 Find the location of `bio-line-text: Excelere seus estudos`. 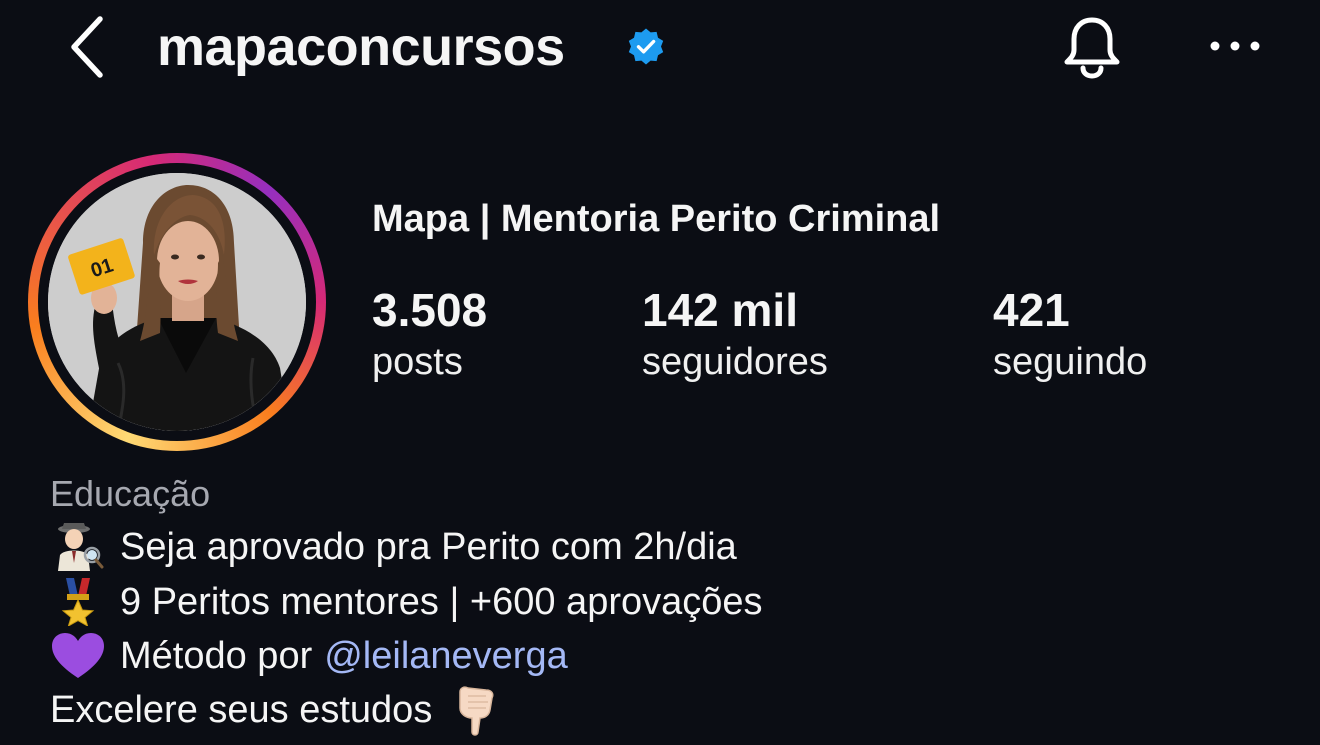

bio-line-text: Excelere seus estudos is located at coordinates (241, 710).